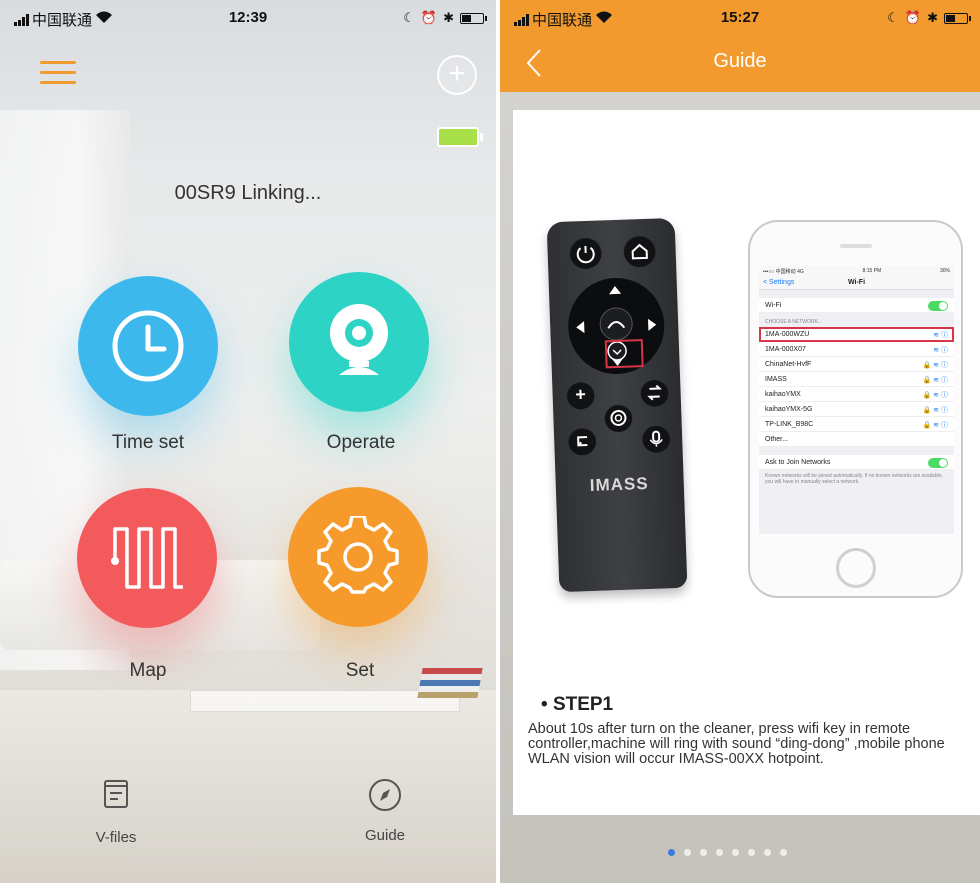  Describe the element at coordinates (856, 424) in the screenshot. I see `mock-network-row: TP-LINK_B98C 🔒 ≋ ⓘ` at that location.